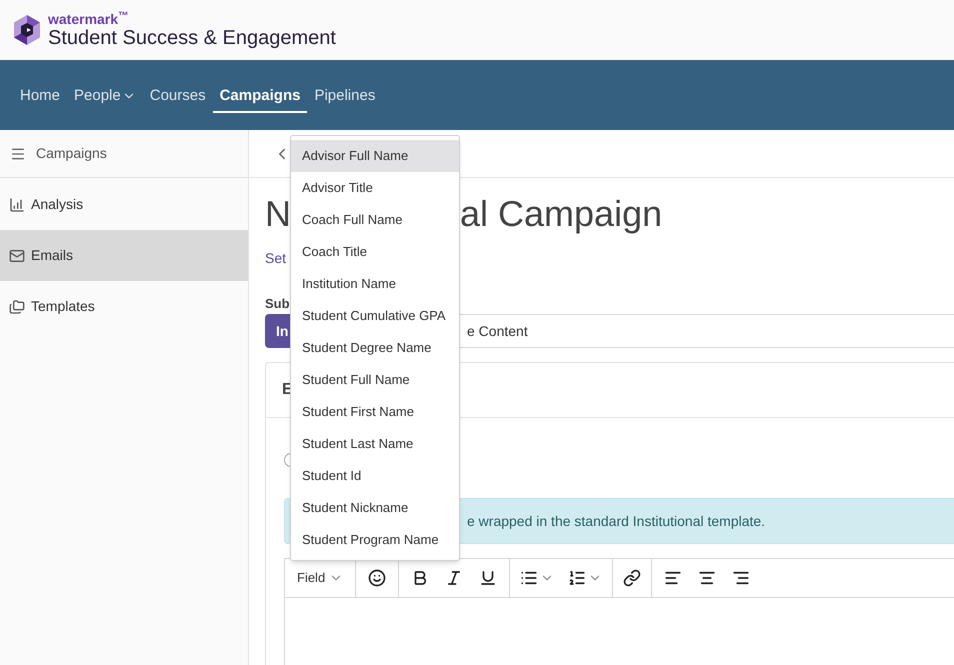  What do you see at coordinates (561, 214) in the screenshot?
I see `page-title: al Campaign` at bounding box center [561, 214].